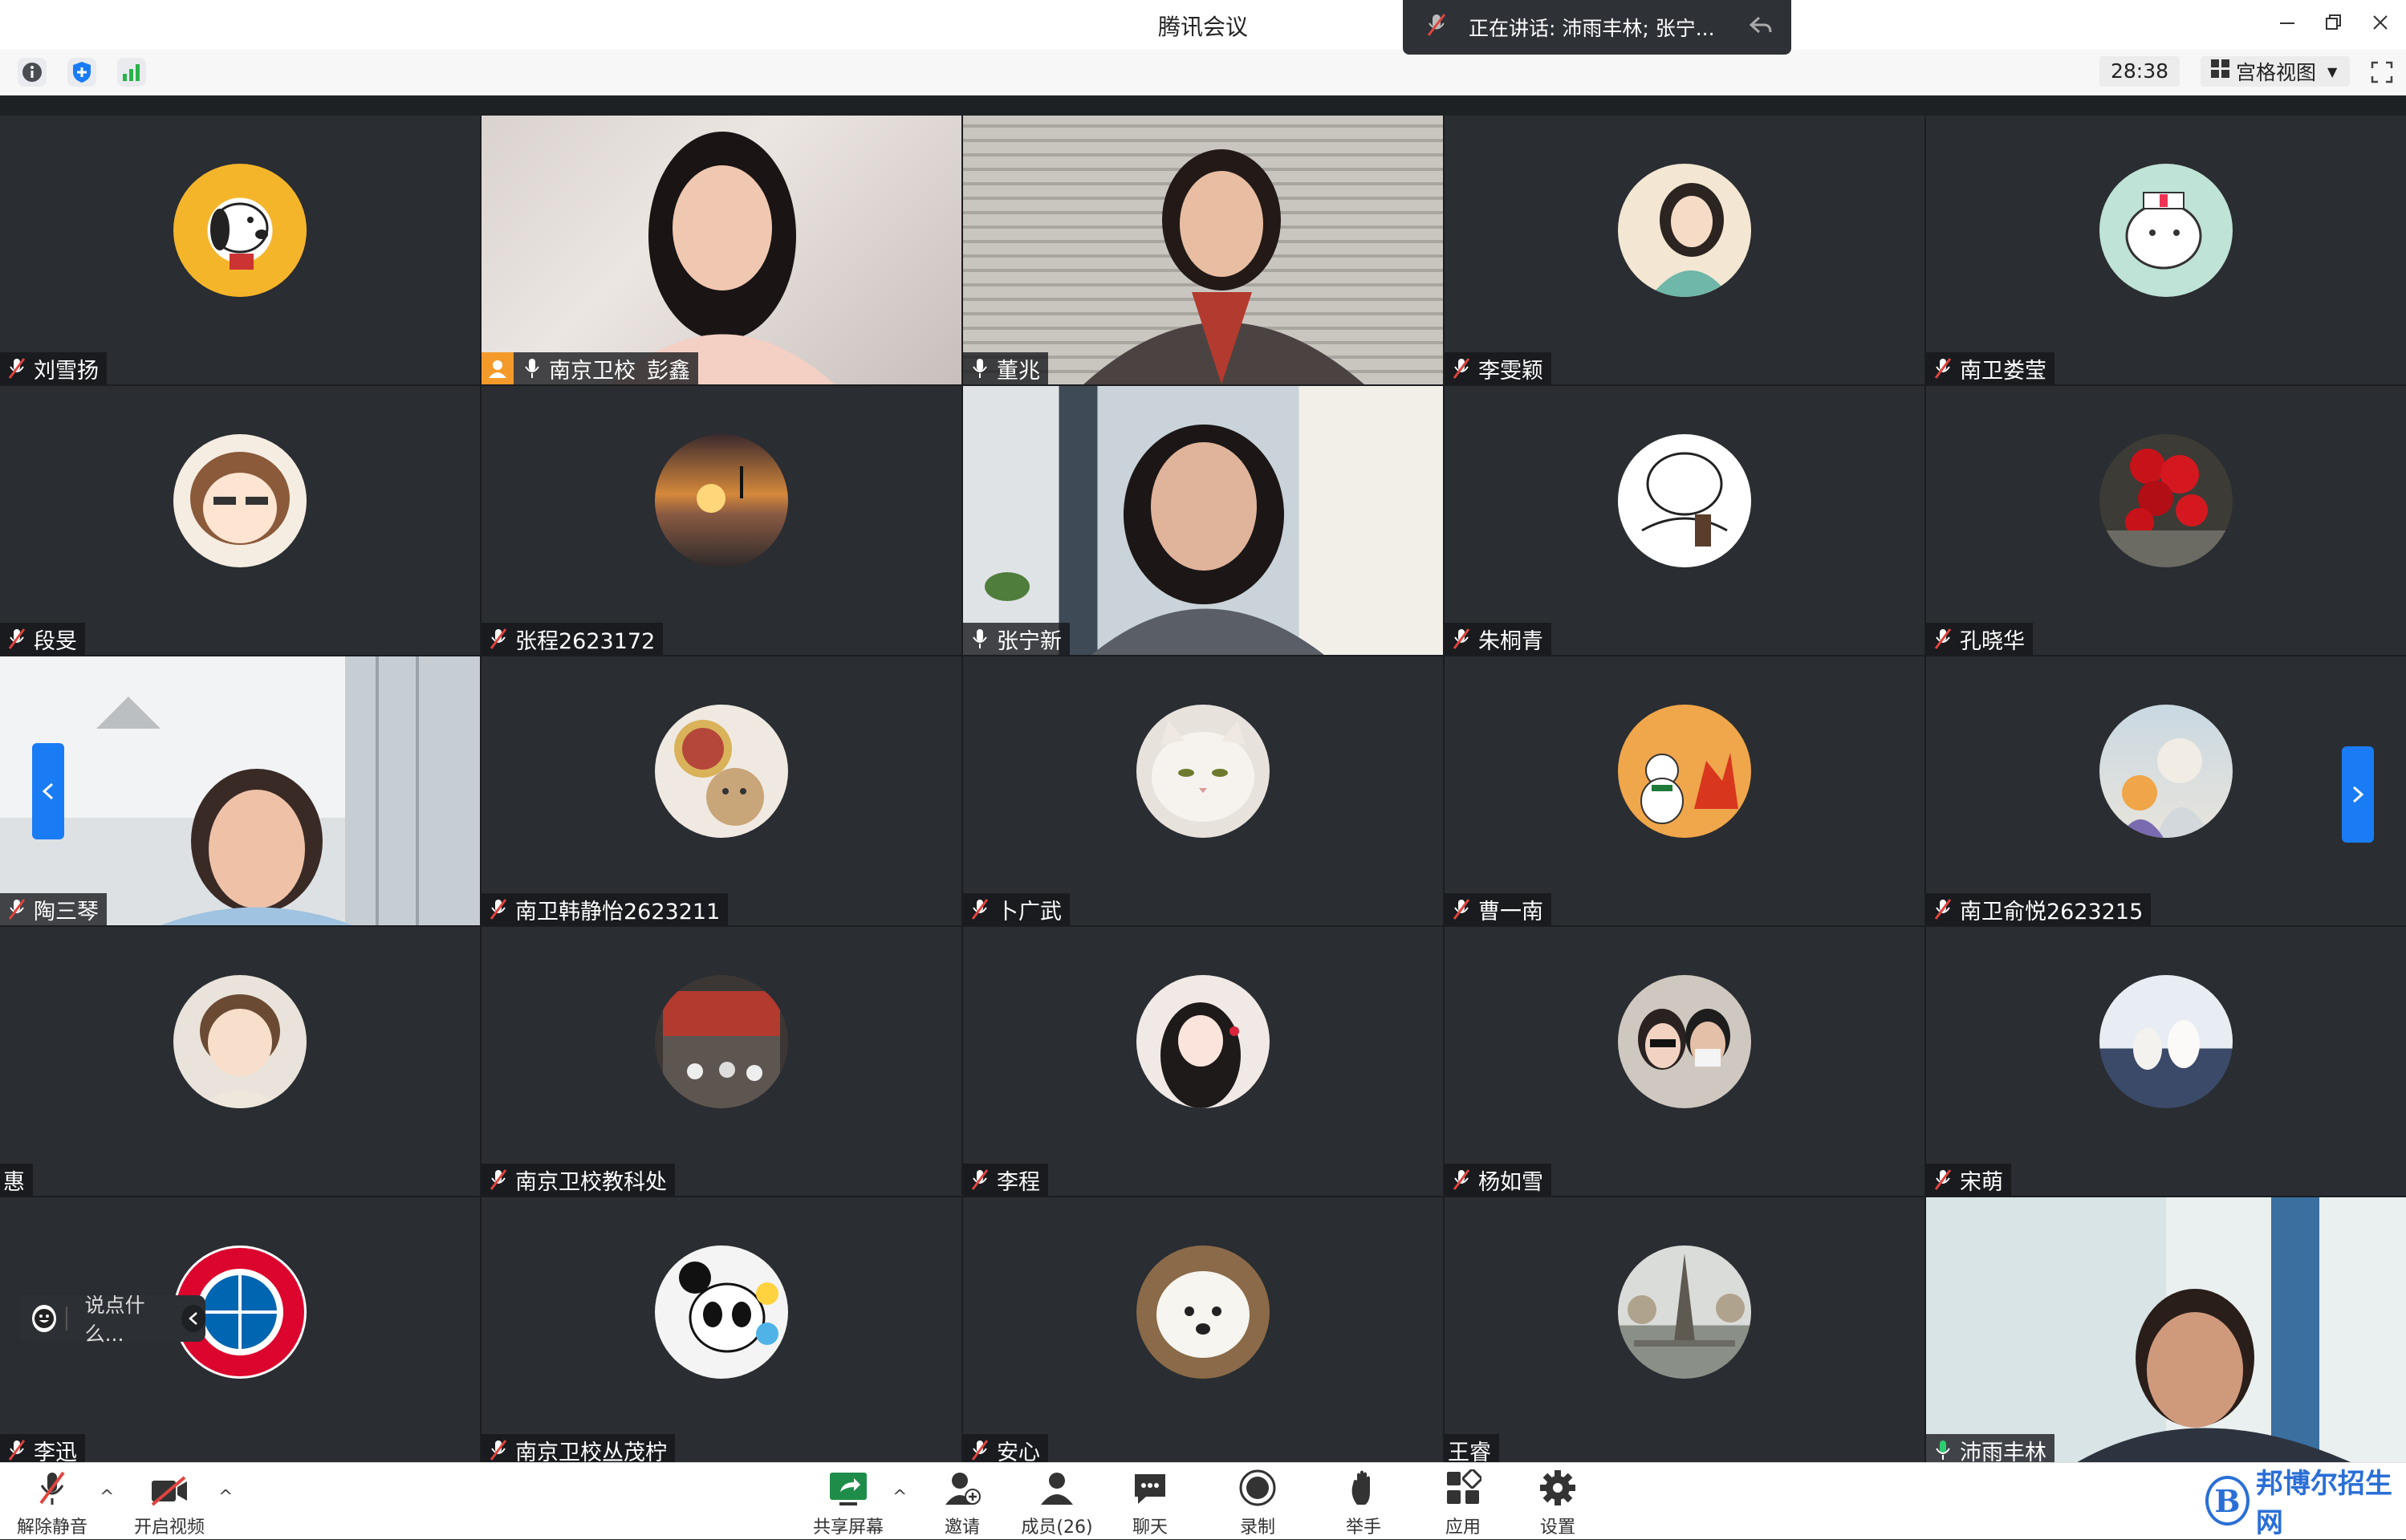  Describe the element at coordinates (1057, 1501) in the screenshot. I see `members-button: 成员(26)` at that location.